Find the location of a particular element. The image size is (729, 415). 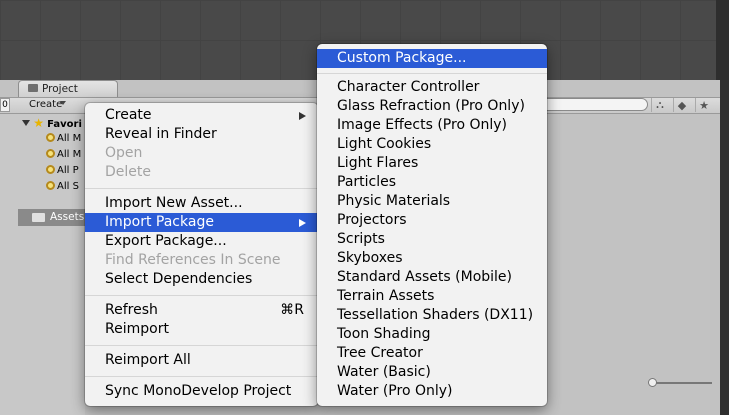

menu-item-label: Physic Materials is located at coordinates (394, 201).